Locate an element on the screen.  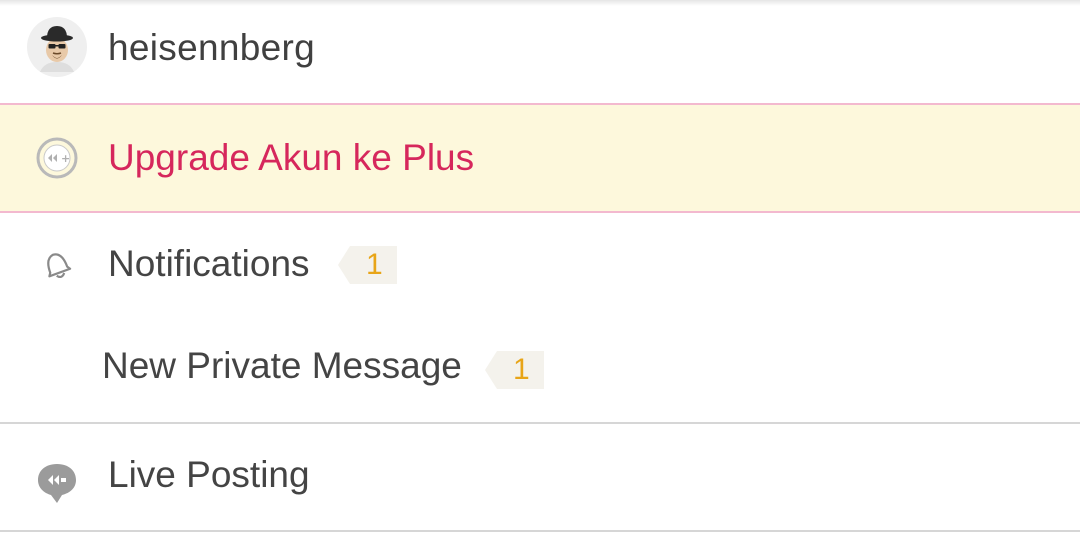
upgrade-label: Upgrade Akun ke Plus is located at coordinates (291, 157).